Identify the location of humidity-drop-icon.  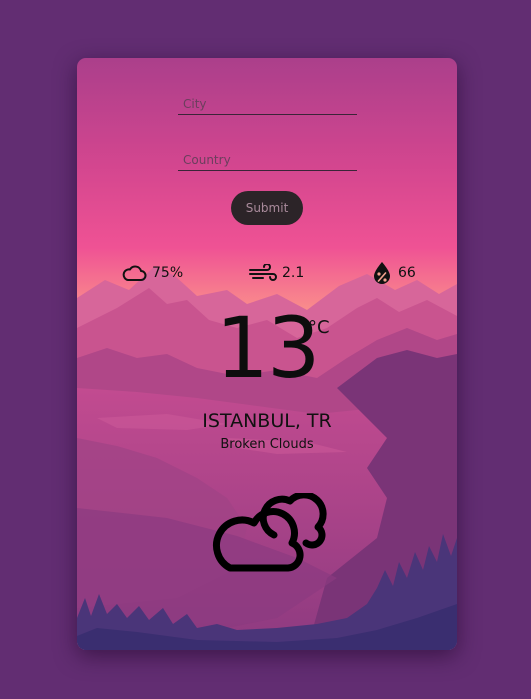
(382, 273).